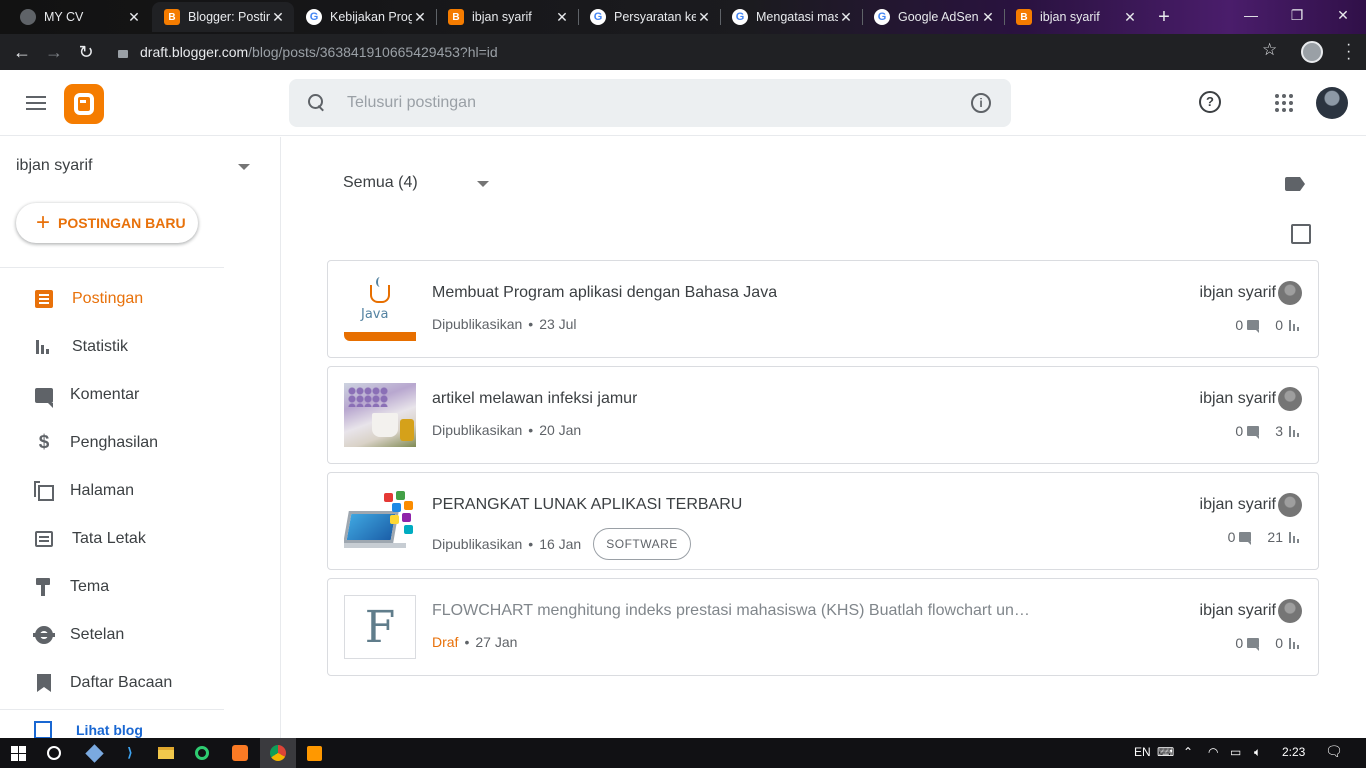 This screenshot has height=768, width=1366. I want to click on layout-icon, so click(44, 539).